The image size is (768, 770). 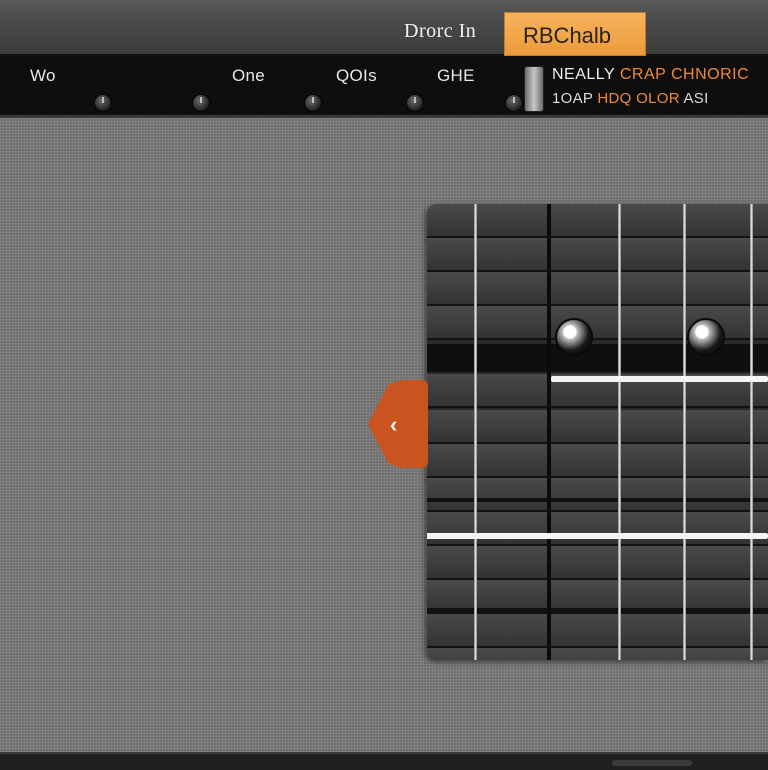 What do you see at coordinates (394, 424) in the screenshot?
I see `chevron-left-icon: ‹` at bounding box center [394, 424].